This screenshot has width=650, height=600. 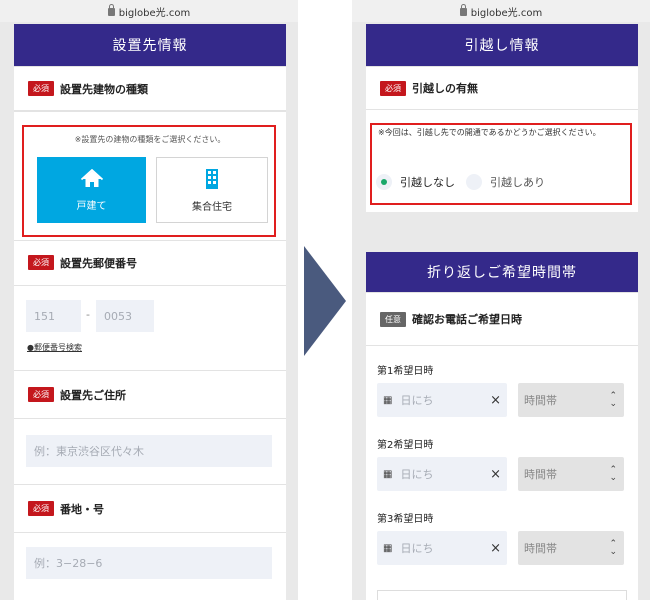 I want to click on address-input: 例：東京渋谷区代々木, so click(x=149, y=451).